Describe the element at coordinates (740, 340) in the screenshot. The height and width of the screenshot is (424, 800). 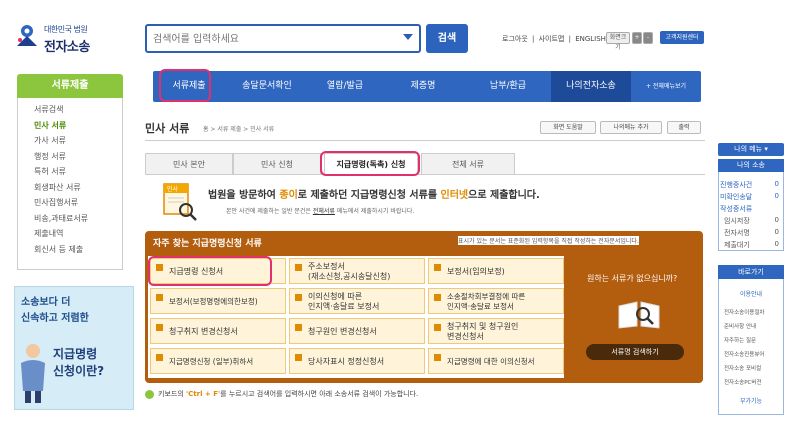
I see `quick-link-faq: 자주하는 질문` at that location.